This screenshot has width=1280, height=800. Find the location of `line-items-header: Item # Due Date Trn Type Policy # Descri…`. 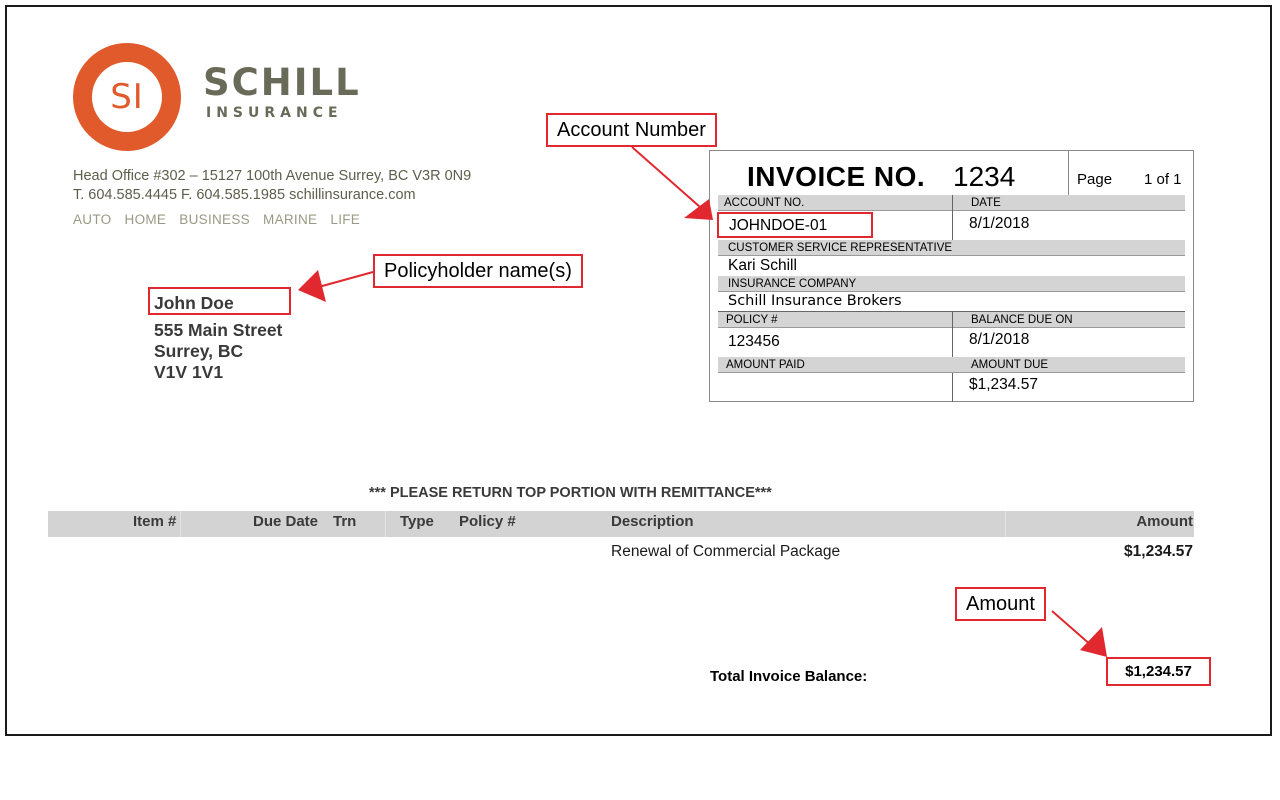

line-items-header: Item # Due Date Trn Type Policy # Descri… is located at coordinates (621, 524).